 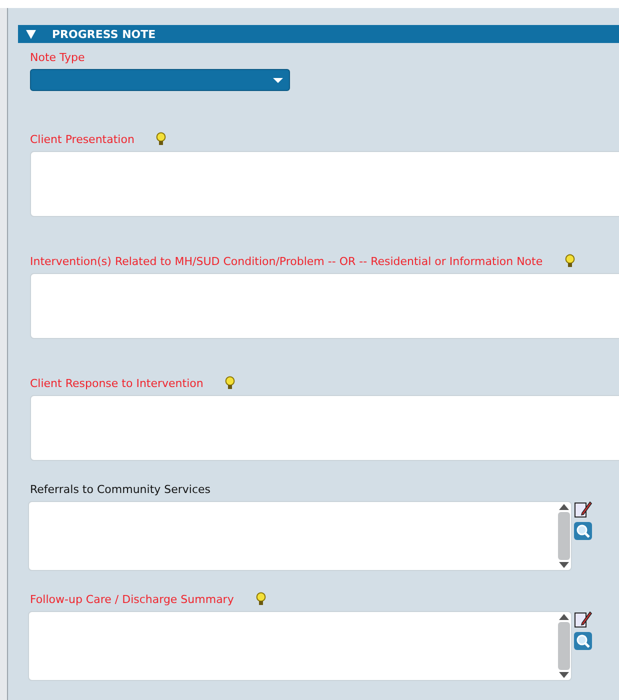 I want to click on field-label: Note Type, so click(x=57, y=57).